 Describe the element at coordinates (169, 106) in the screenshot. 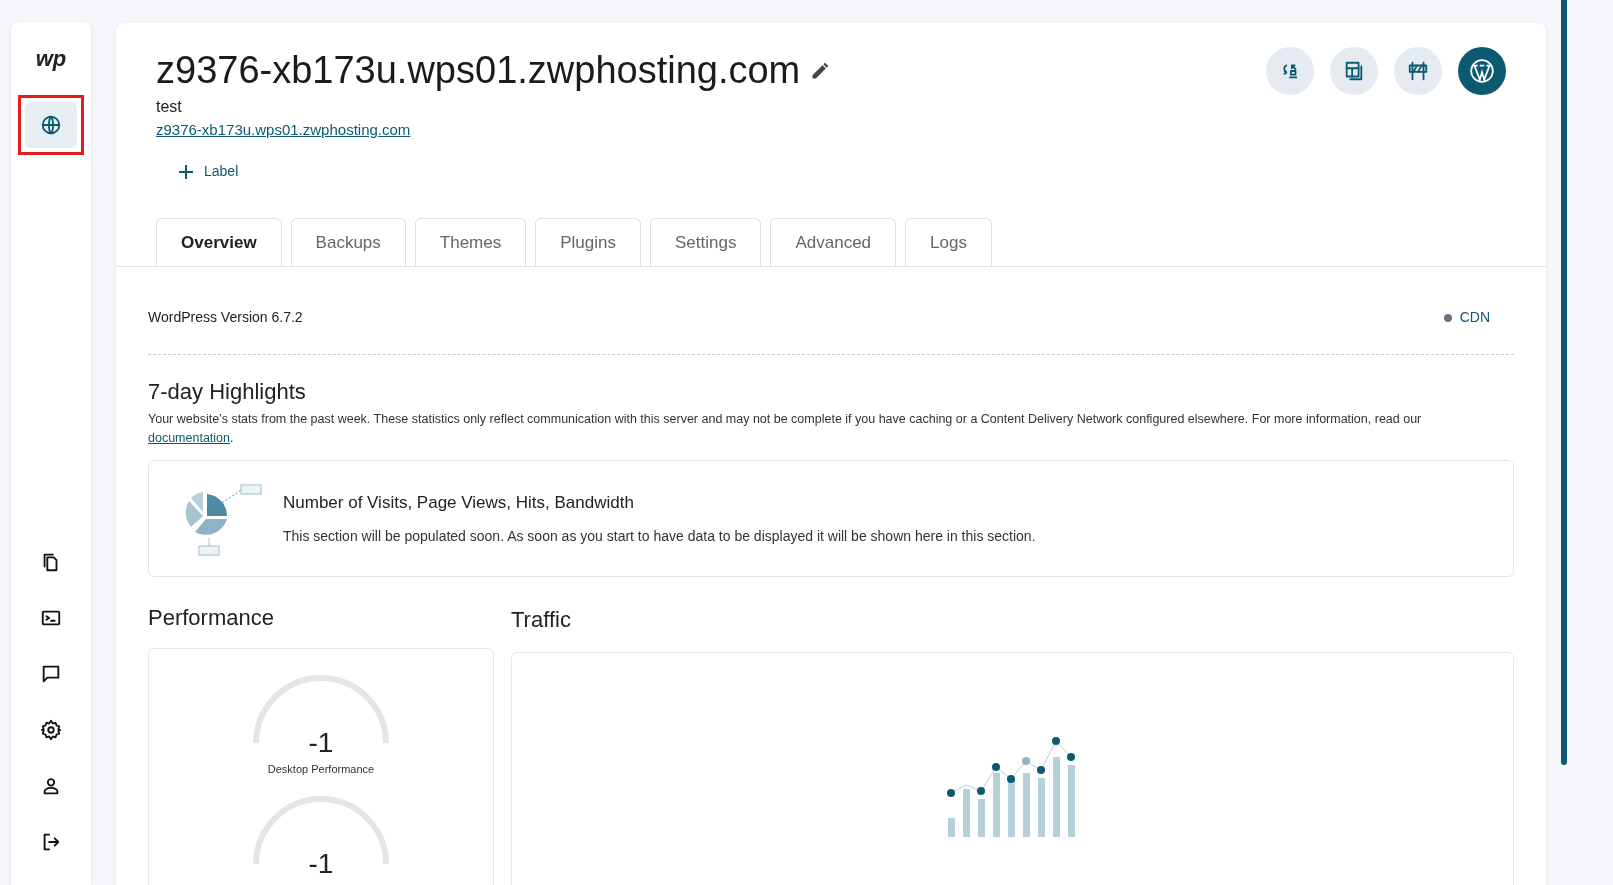

I see `site-description: test` at that location.